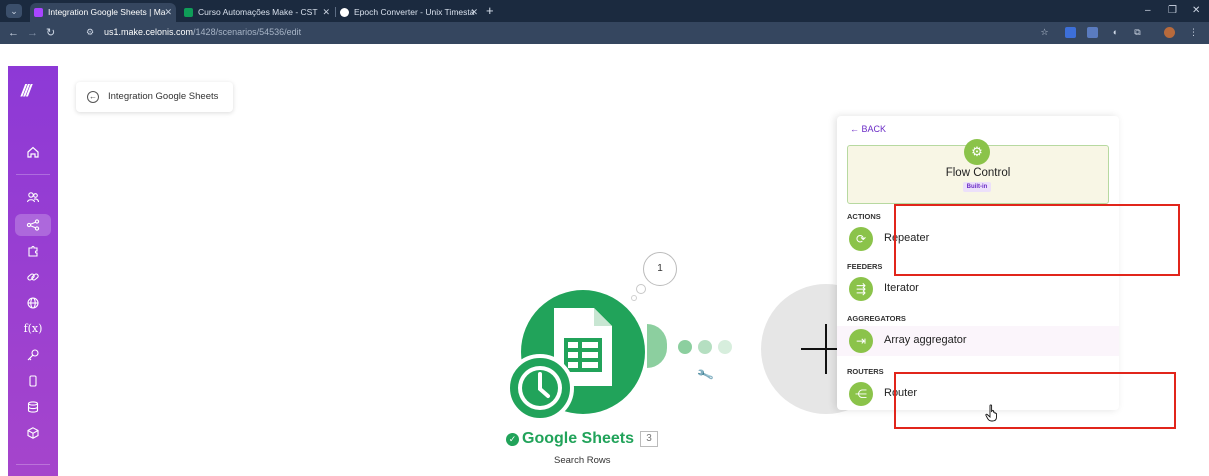 This screenshot has height=476, width=1209. What do you see at coordinates (33, 225) in the screenshot?
I see `scenarios-icon` at bounding box center [33, 225].